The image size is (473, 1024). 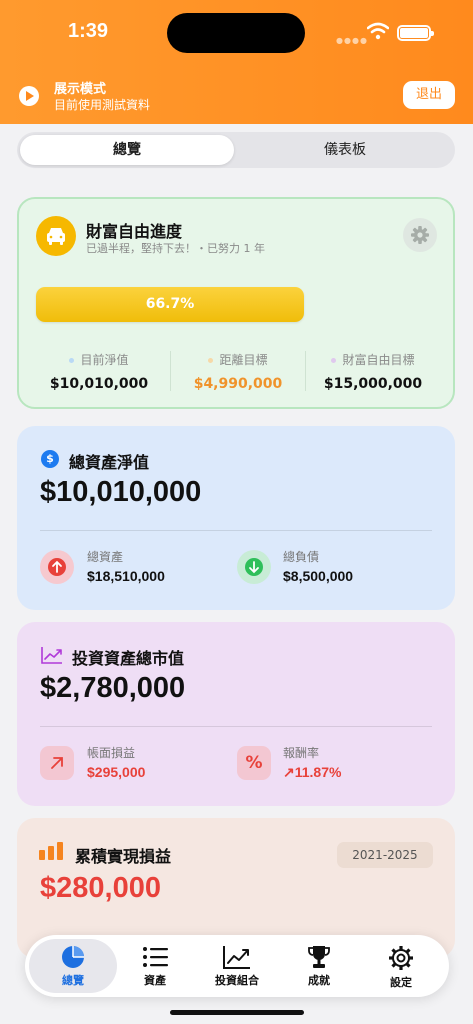 I want to click on net-worth-value: $10,010,000, so click(x=121, y=492).